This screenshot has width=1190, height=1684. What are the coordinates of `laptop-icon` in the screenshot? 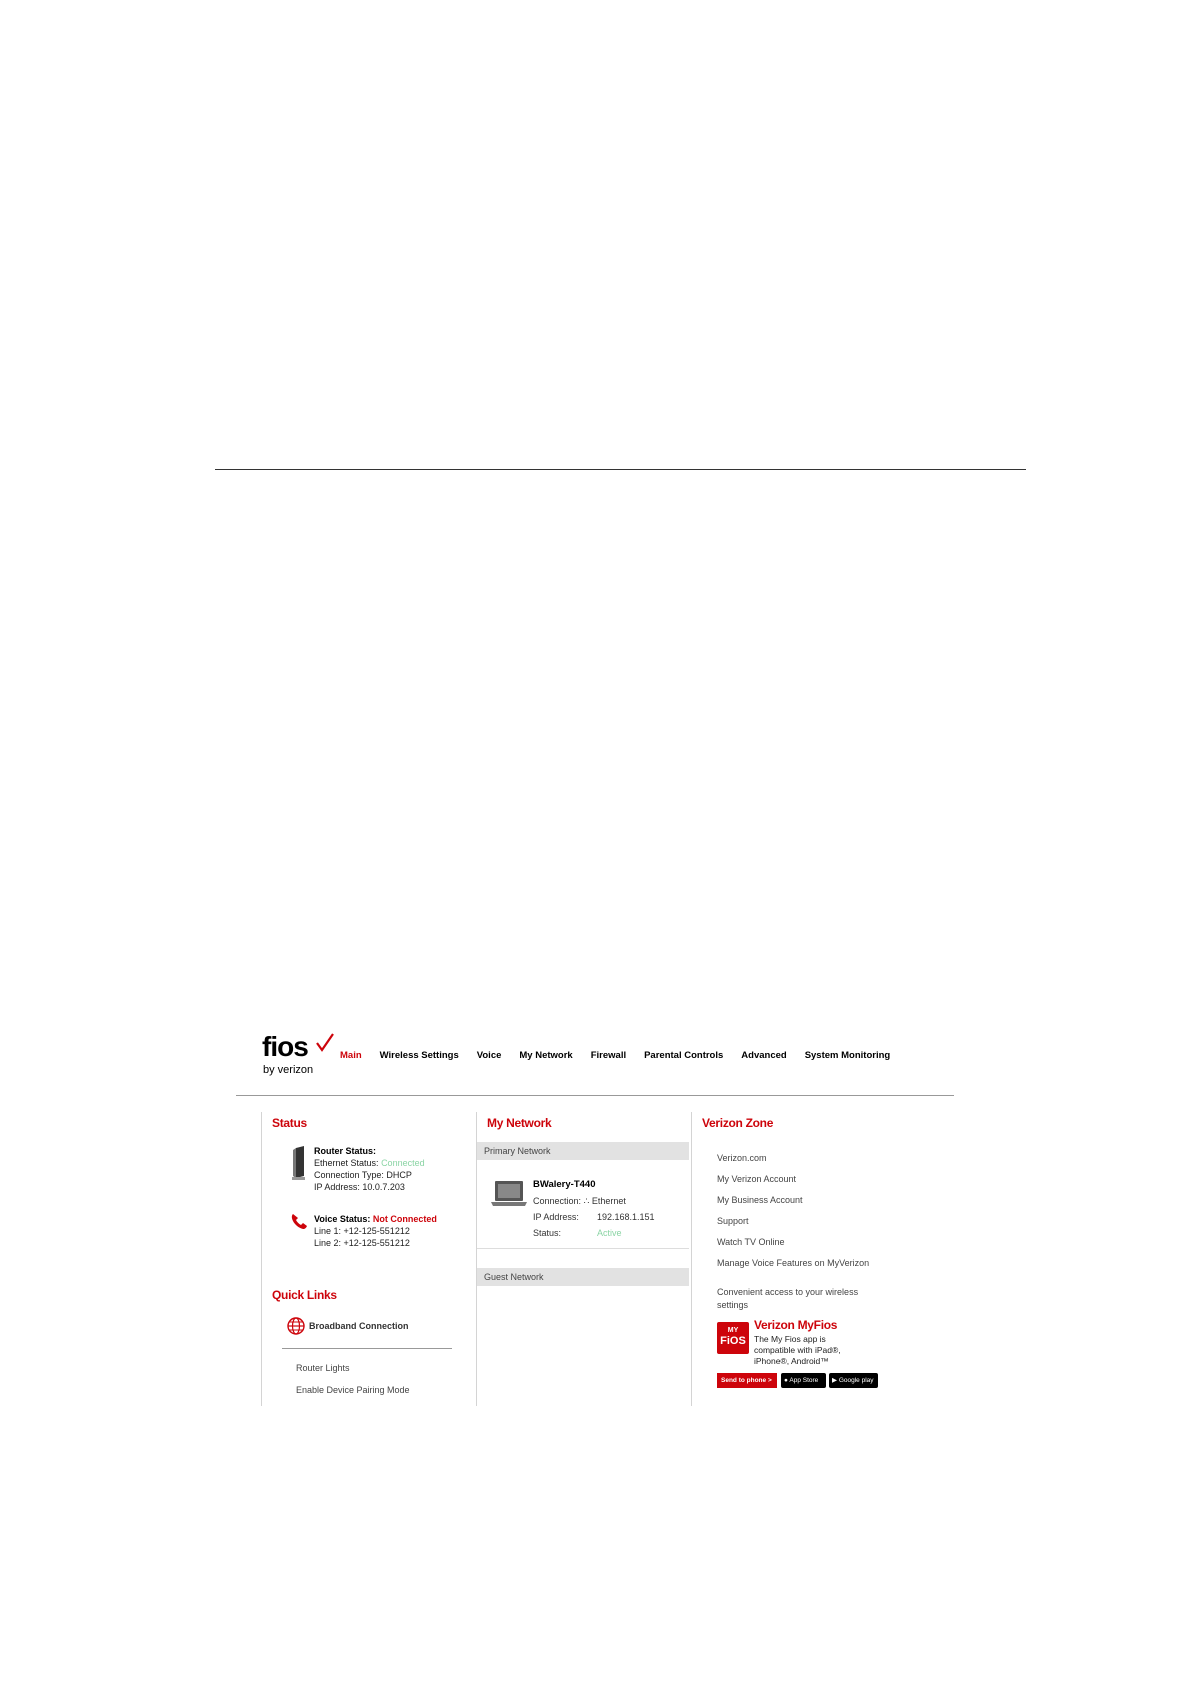 It's located at (509, 1193).